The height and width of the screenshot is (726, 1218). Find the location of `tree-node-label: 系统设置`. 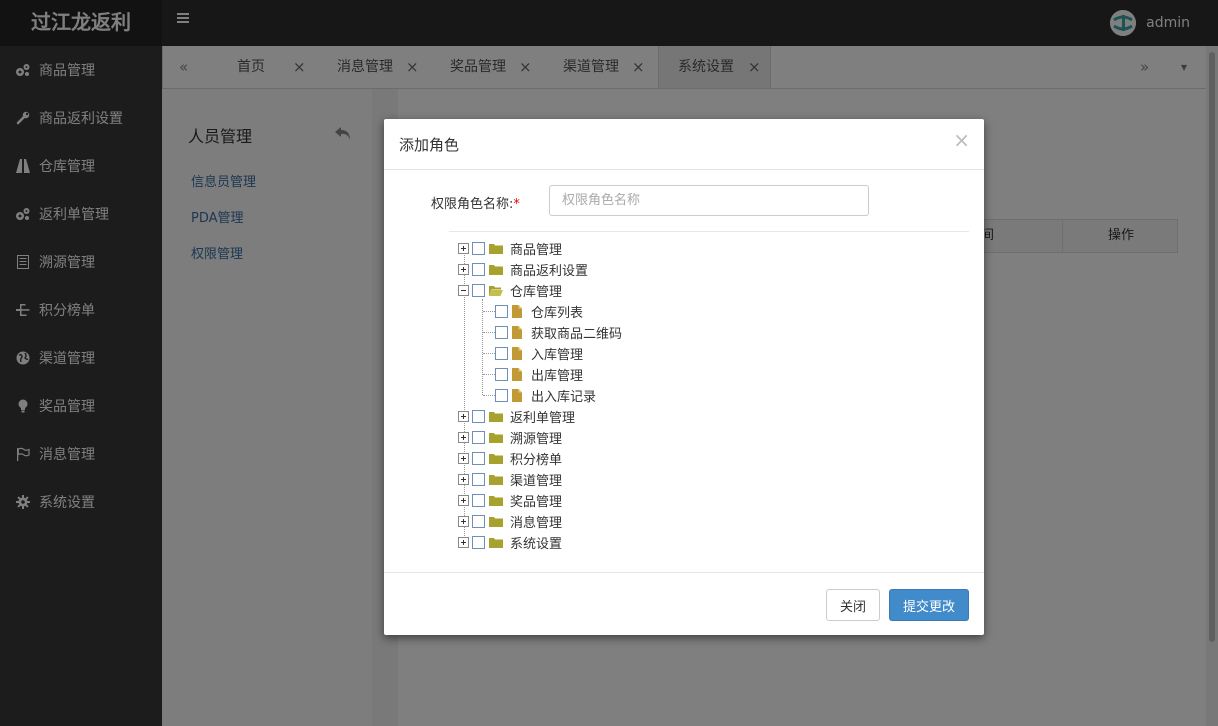

tree-node-label: 系统设置 is located at coordinates (536, 544).